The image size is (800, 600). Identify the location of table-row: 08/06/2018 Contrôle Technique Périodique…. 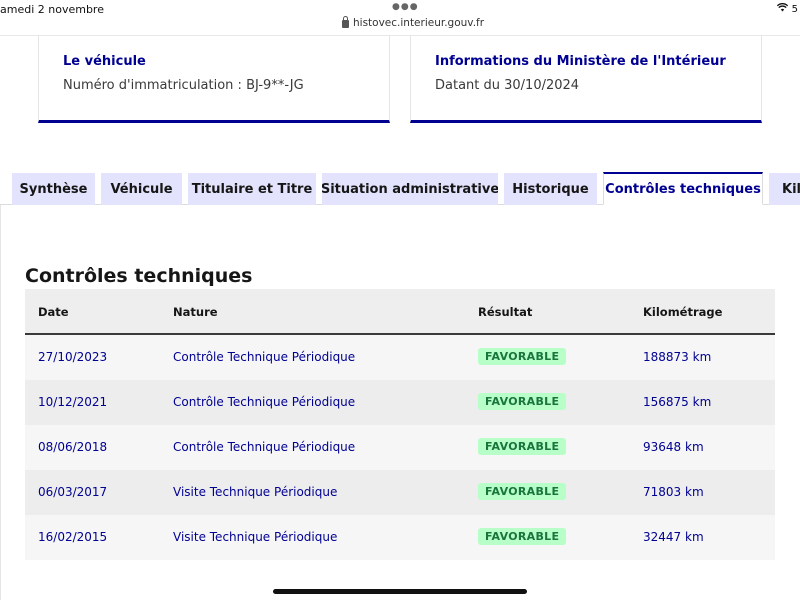
(400, 447).